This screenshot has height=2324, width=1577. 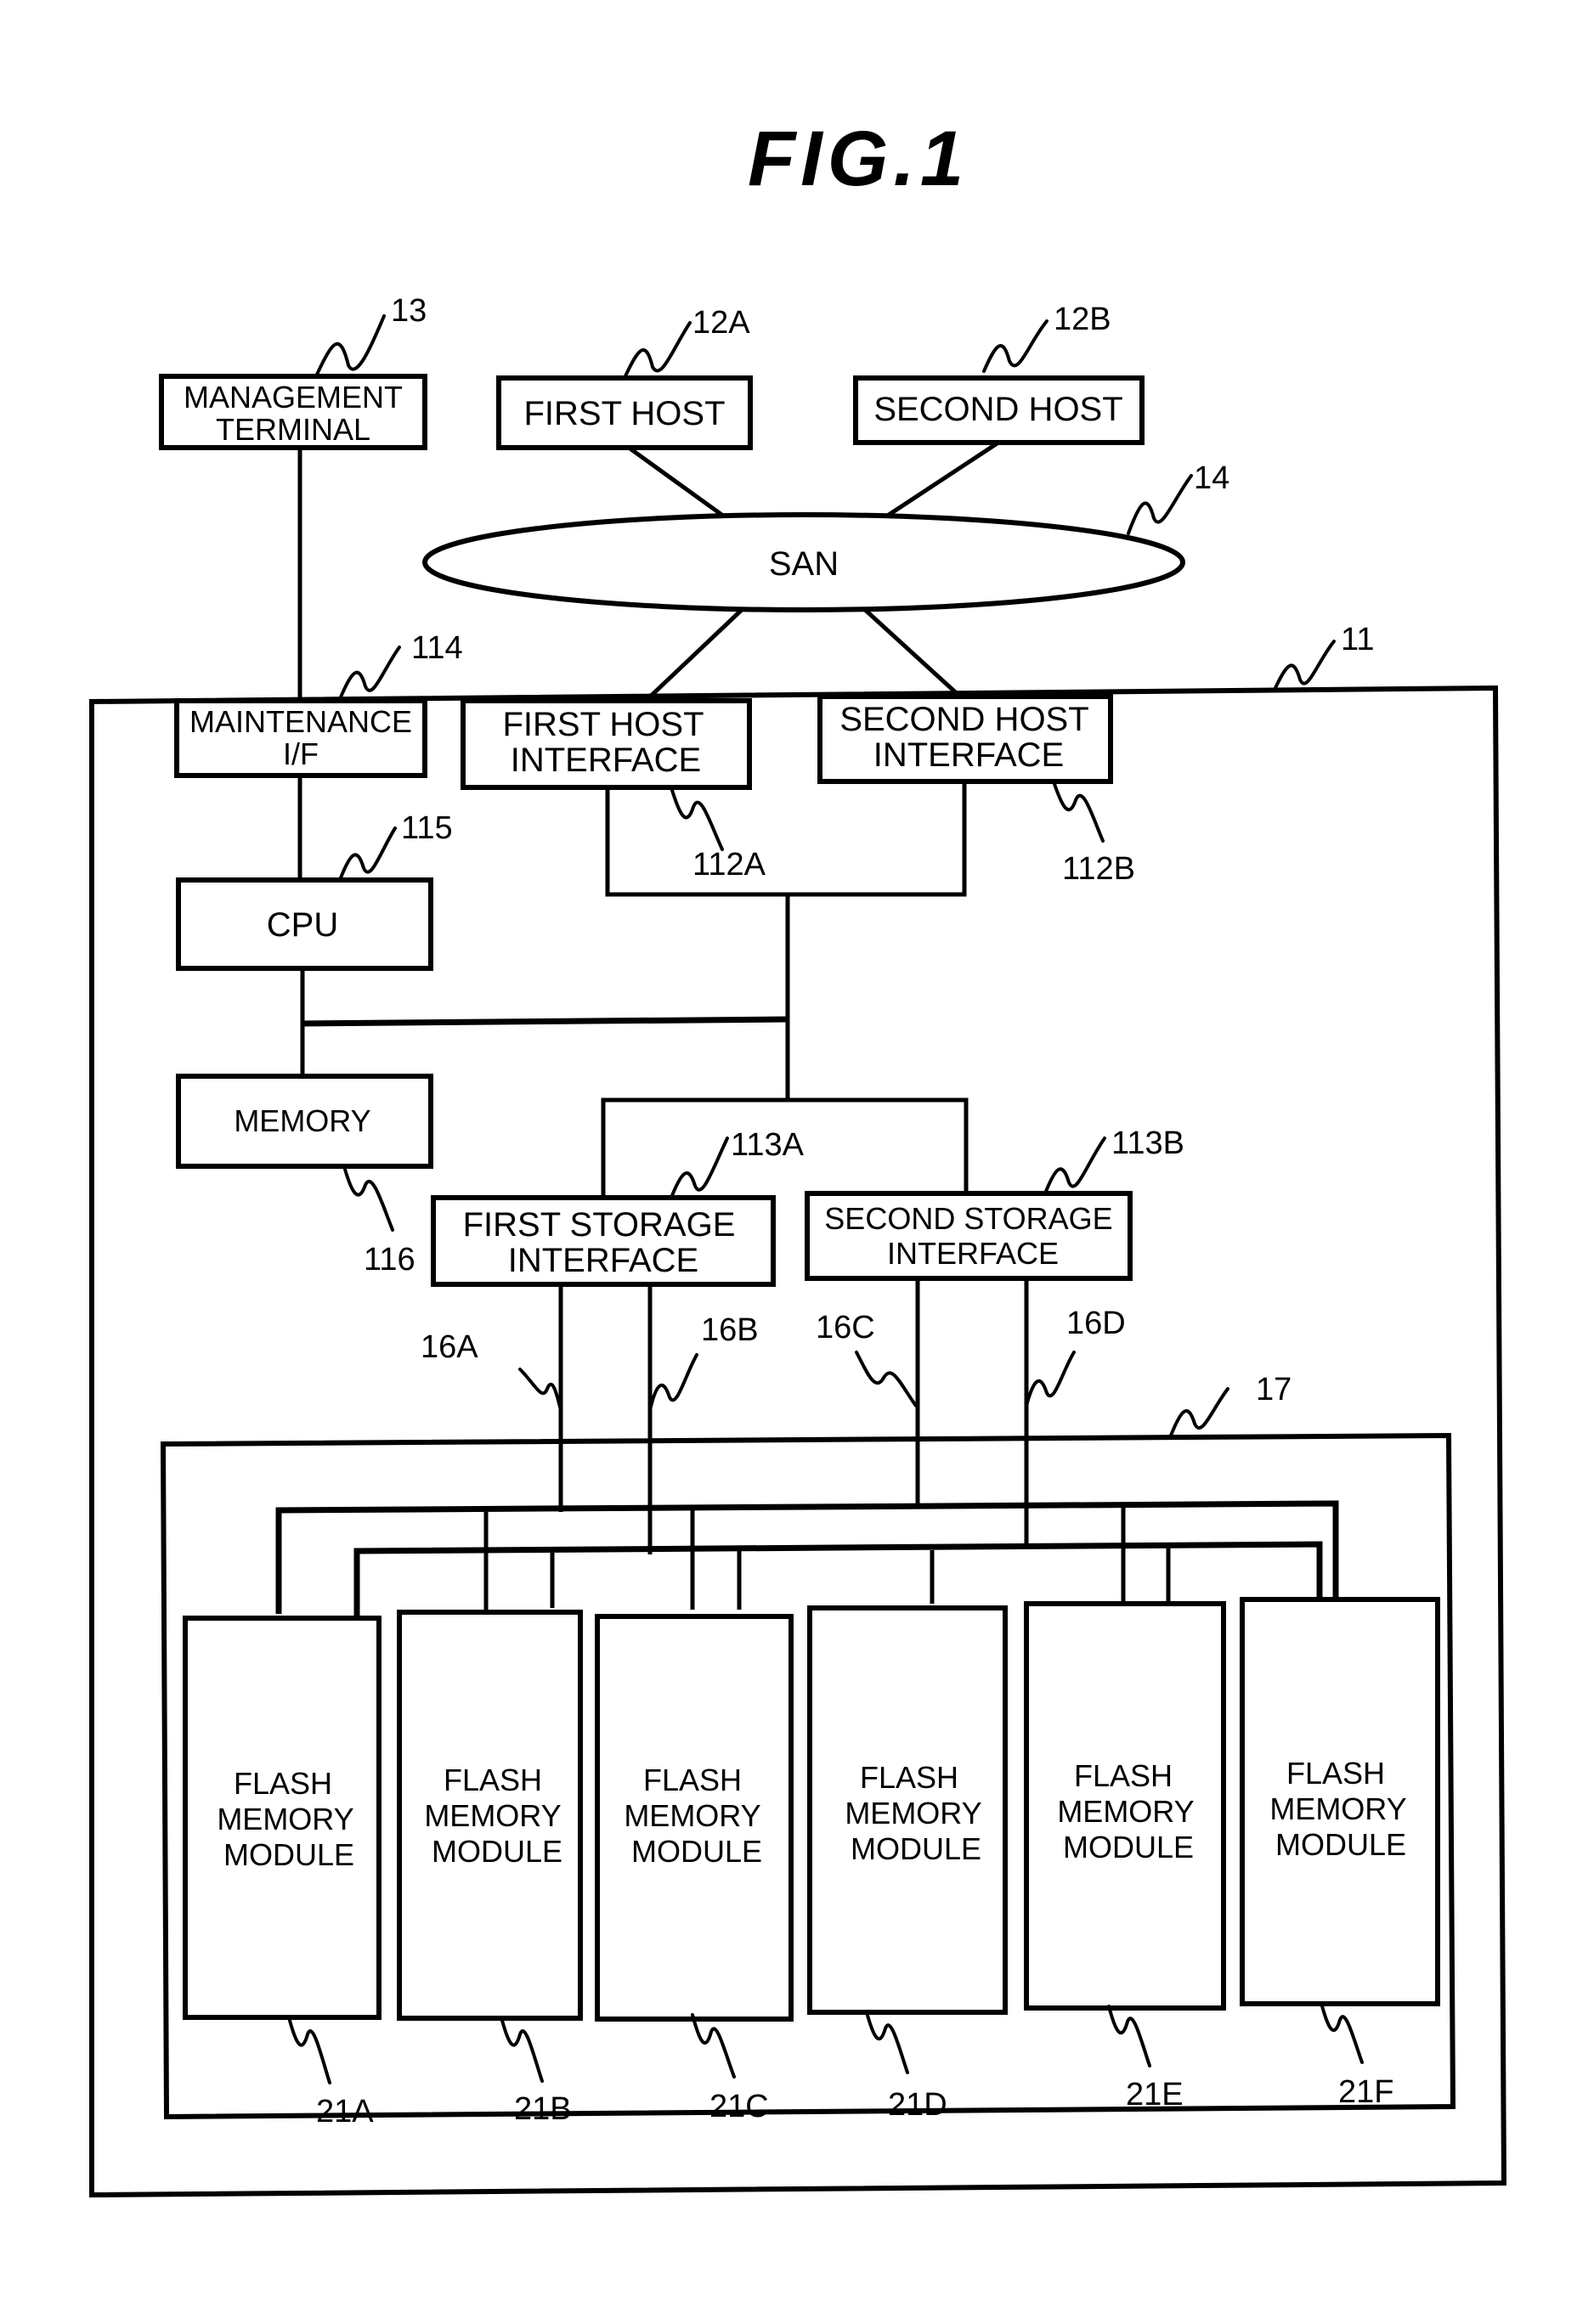 I want to click on san-label: SAN, so click(x=804, y=564).